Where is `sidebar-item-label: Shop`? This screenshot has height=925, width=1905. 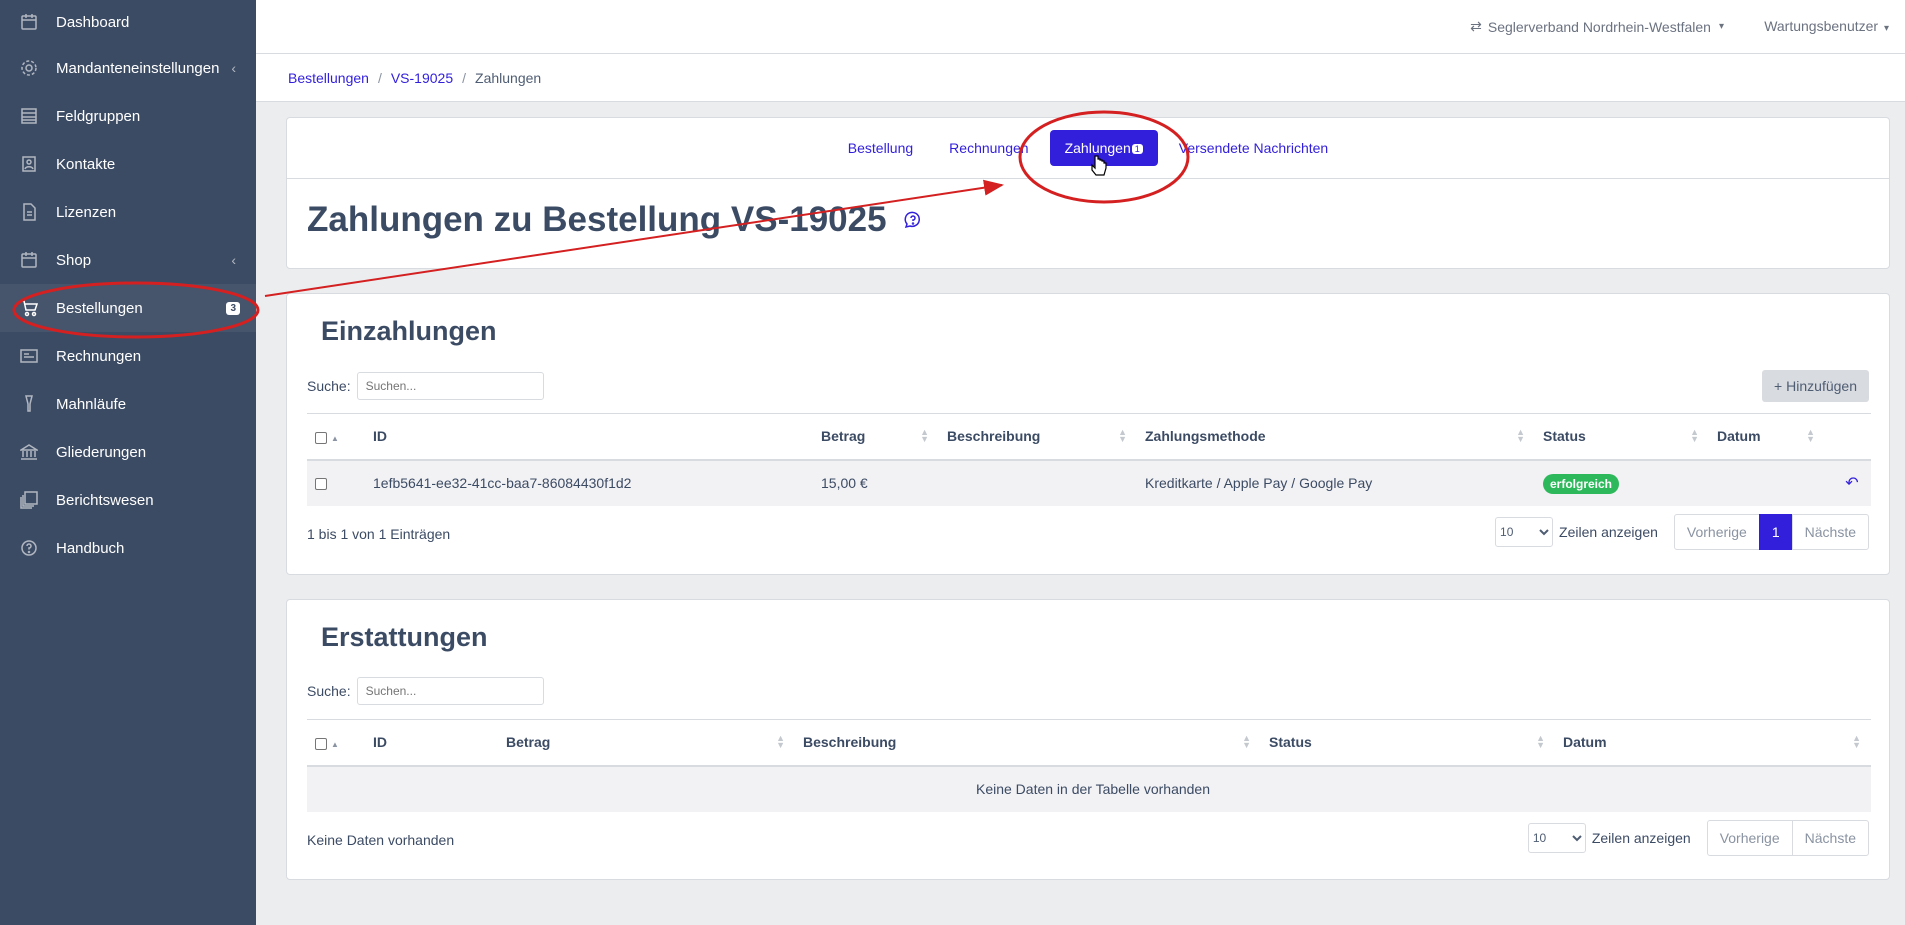
sidebar-item-label: Shop is located at coordinates (74, 260).